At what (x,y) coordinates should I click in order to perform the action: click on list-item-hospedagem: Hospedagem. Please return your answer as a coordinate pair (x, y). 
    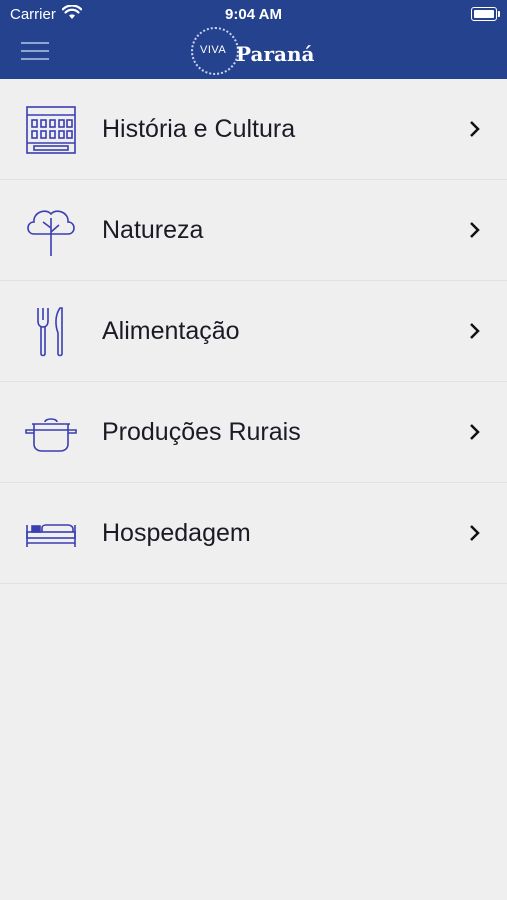
    Looking at the image, I should click on (253, 533).